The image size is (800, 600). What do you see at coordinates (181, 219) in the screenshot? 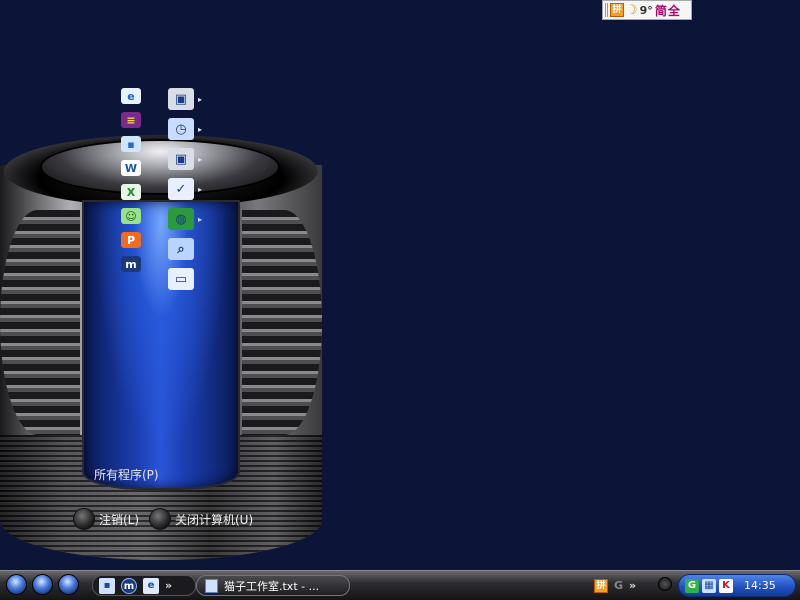
I see `globe-icon: ◍` at bounding box center [181, 219].